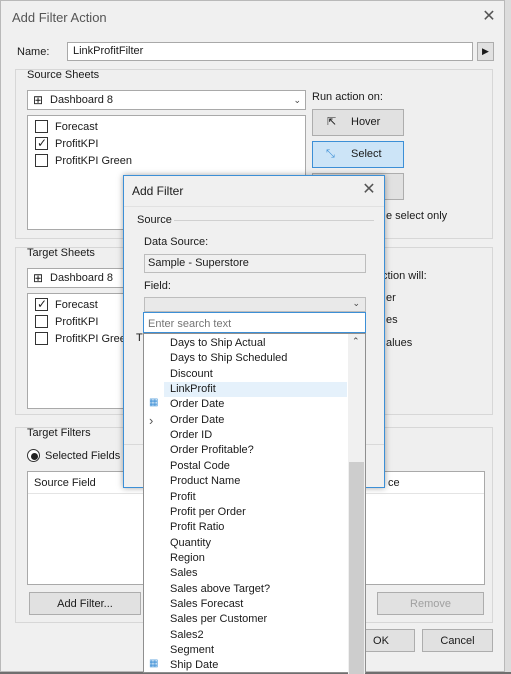 The image size is (511, 674). I want to click on remove-button: Remove, so click(430, 603).